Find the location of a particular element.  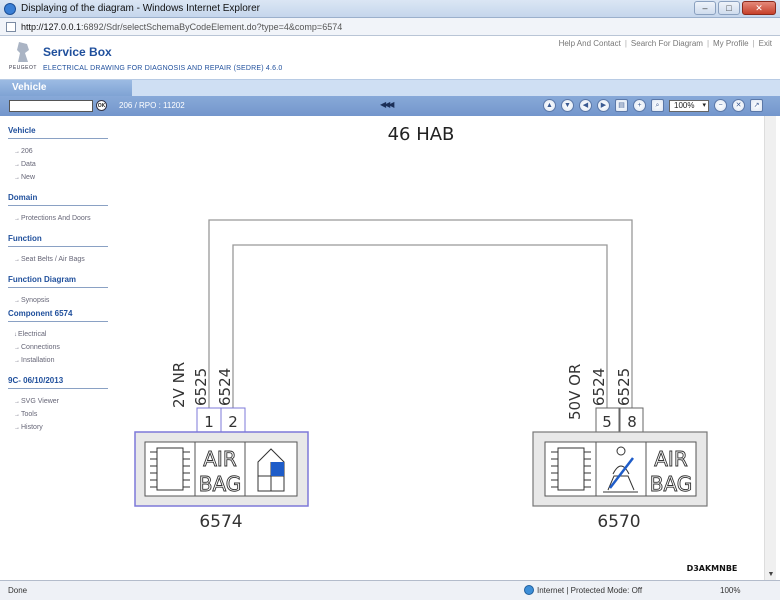

pan-up-icon: ▲ is located at coordinates (549, 105).